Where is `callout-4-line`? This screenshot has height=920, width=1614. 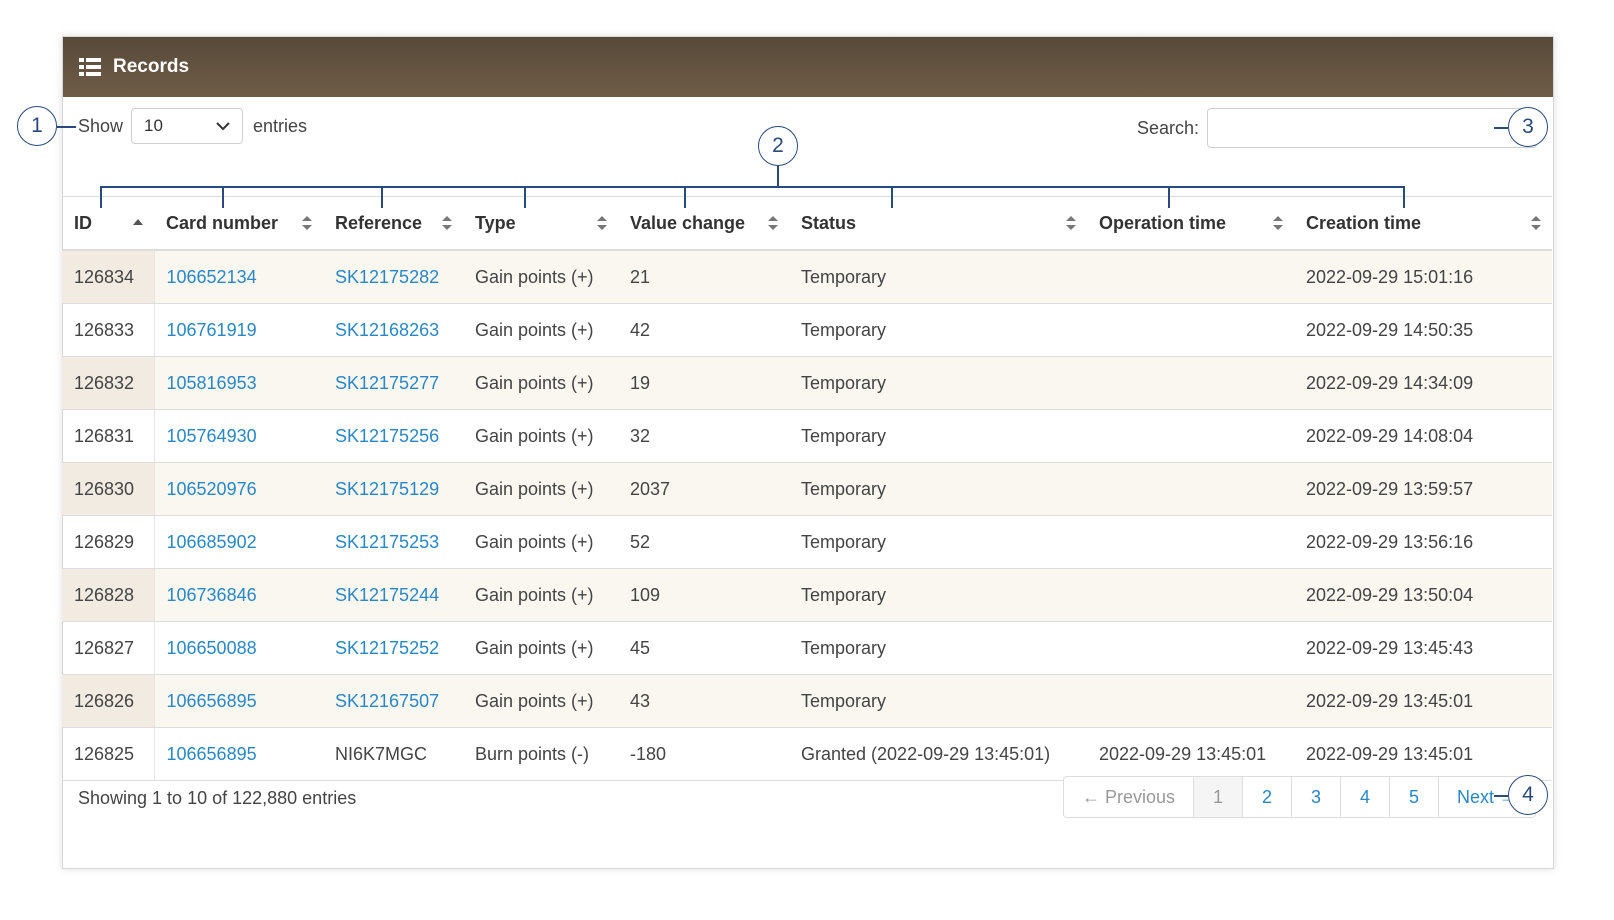
callout-4-line is located at coordinates (1501, 796).